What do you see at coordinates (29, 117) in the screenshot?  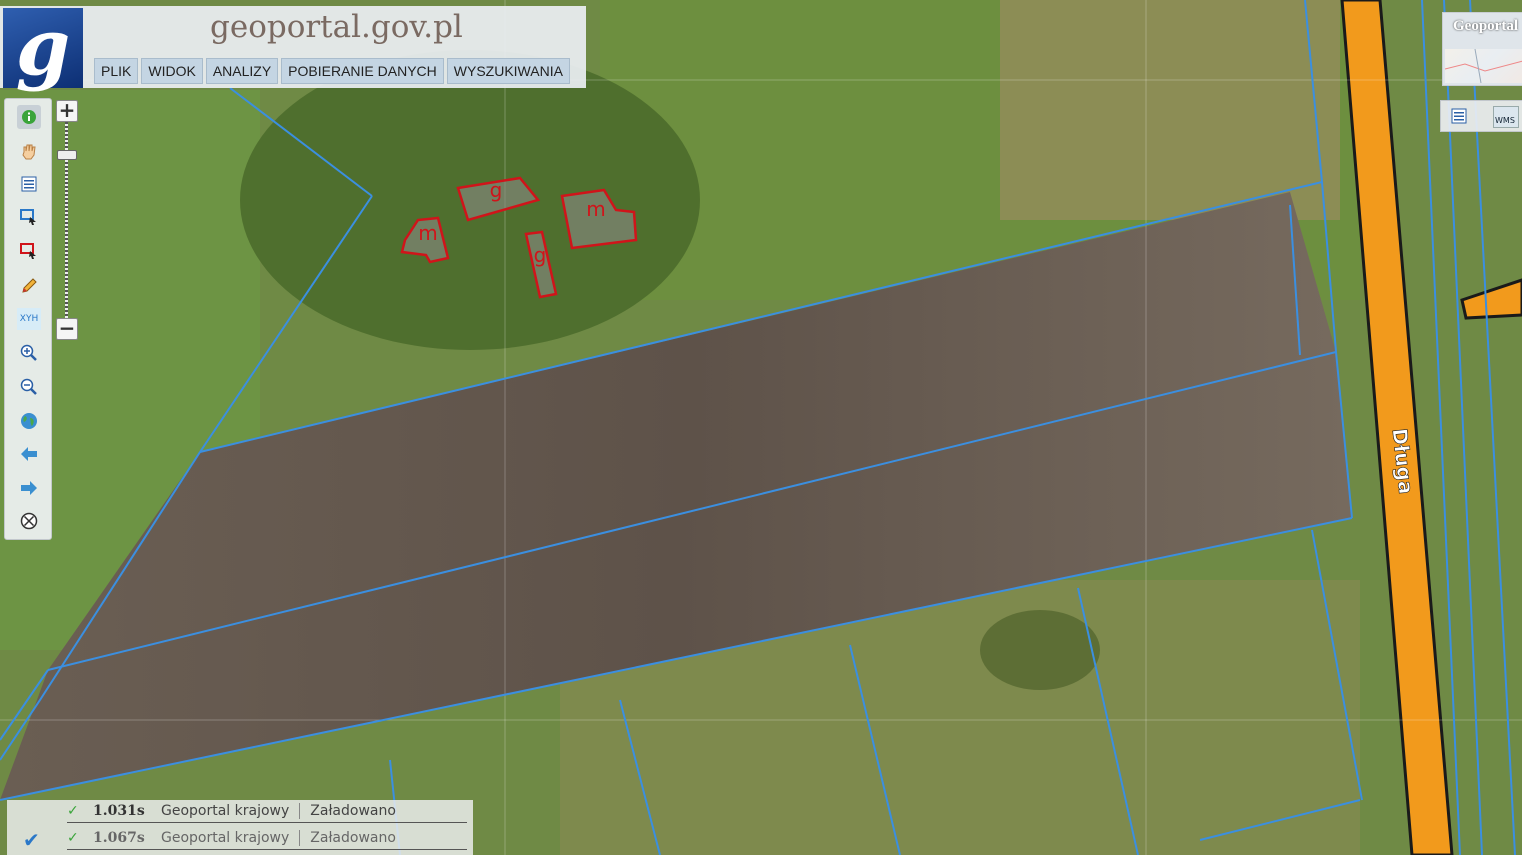 I see `info-icon` at bounding box center [29, 117].